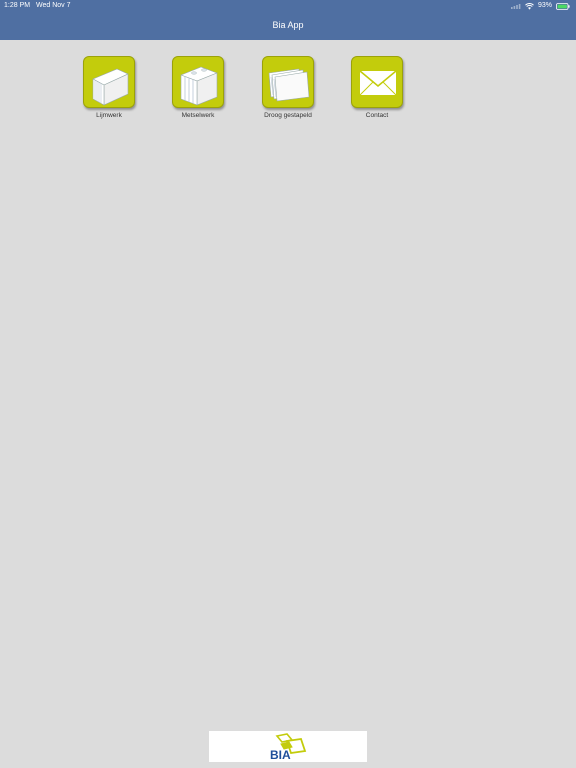 Image resolution: width=576 pixels, height=768 pixels. I want to click on contact-button, so click(377, 82).